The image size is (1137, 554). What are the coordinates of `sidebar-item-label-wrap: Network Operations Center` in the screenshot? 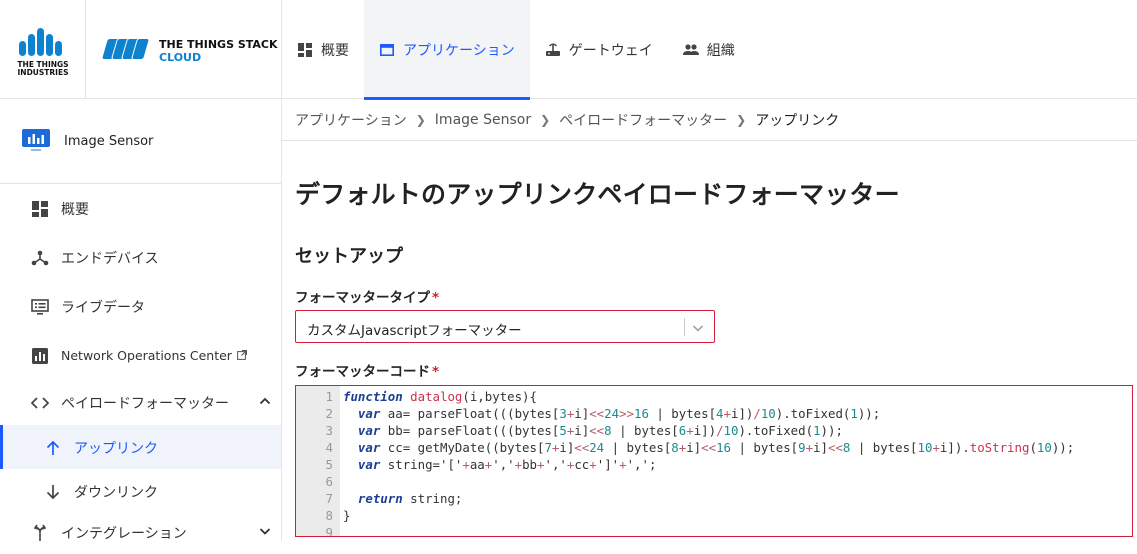 It's located at (154, 355).